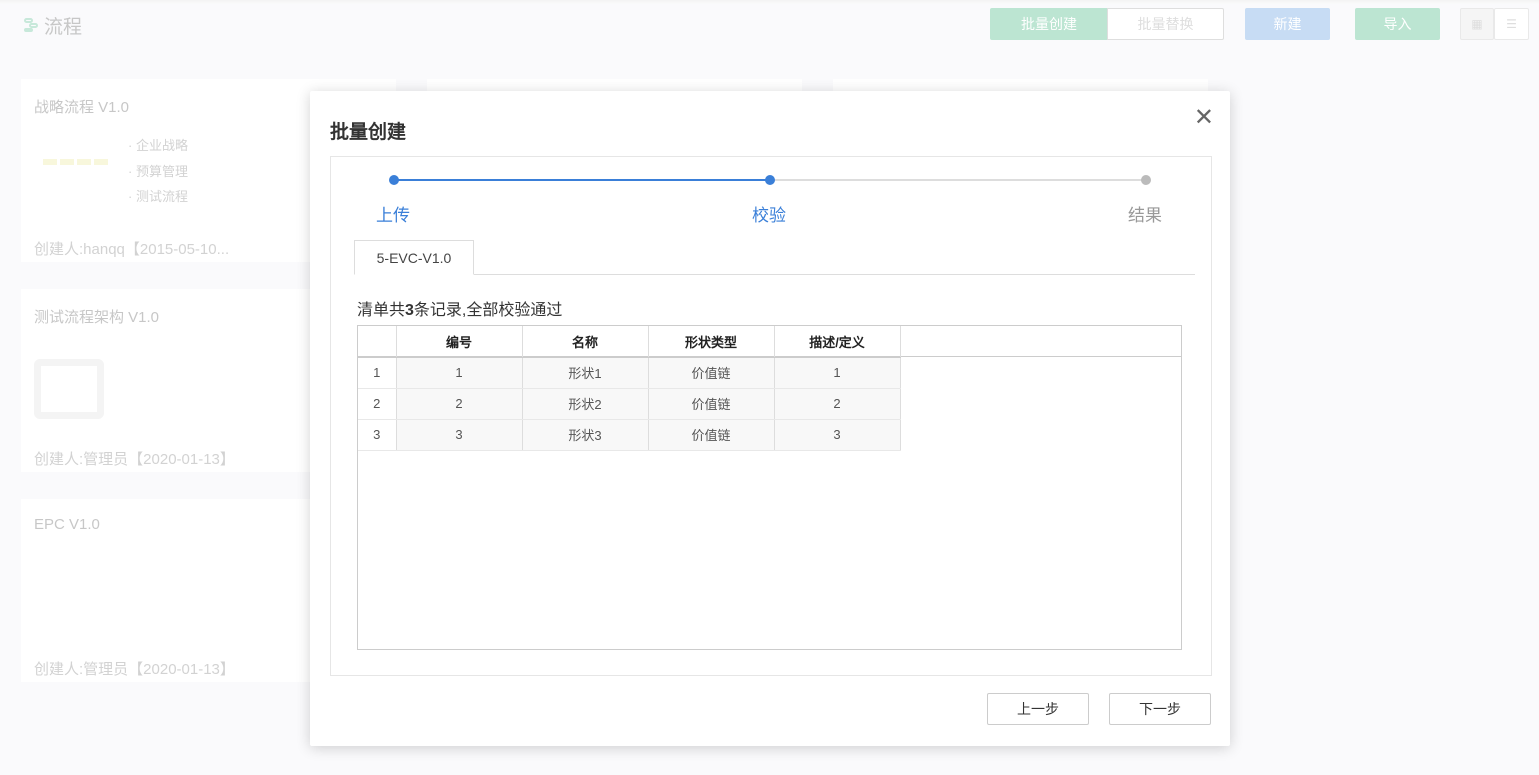 This screenshot has width=1539, height=775. I want to click on summary-text: 清单共, so click(381, 310).